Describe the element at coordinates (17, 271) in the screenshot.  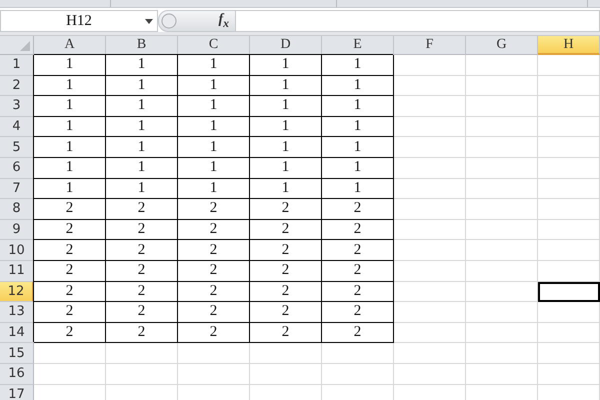
I see `row-header: 11` at that location.